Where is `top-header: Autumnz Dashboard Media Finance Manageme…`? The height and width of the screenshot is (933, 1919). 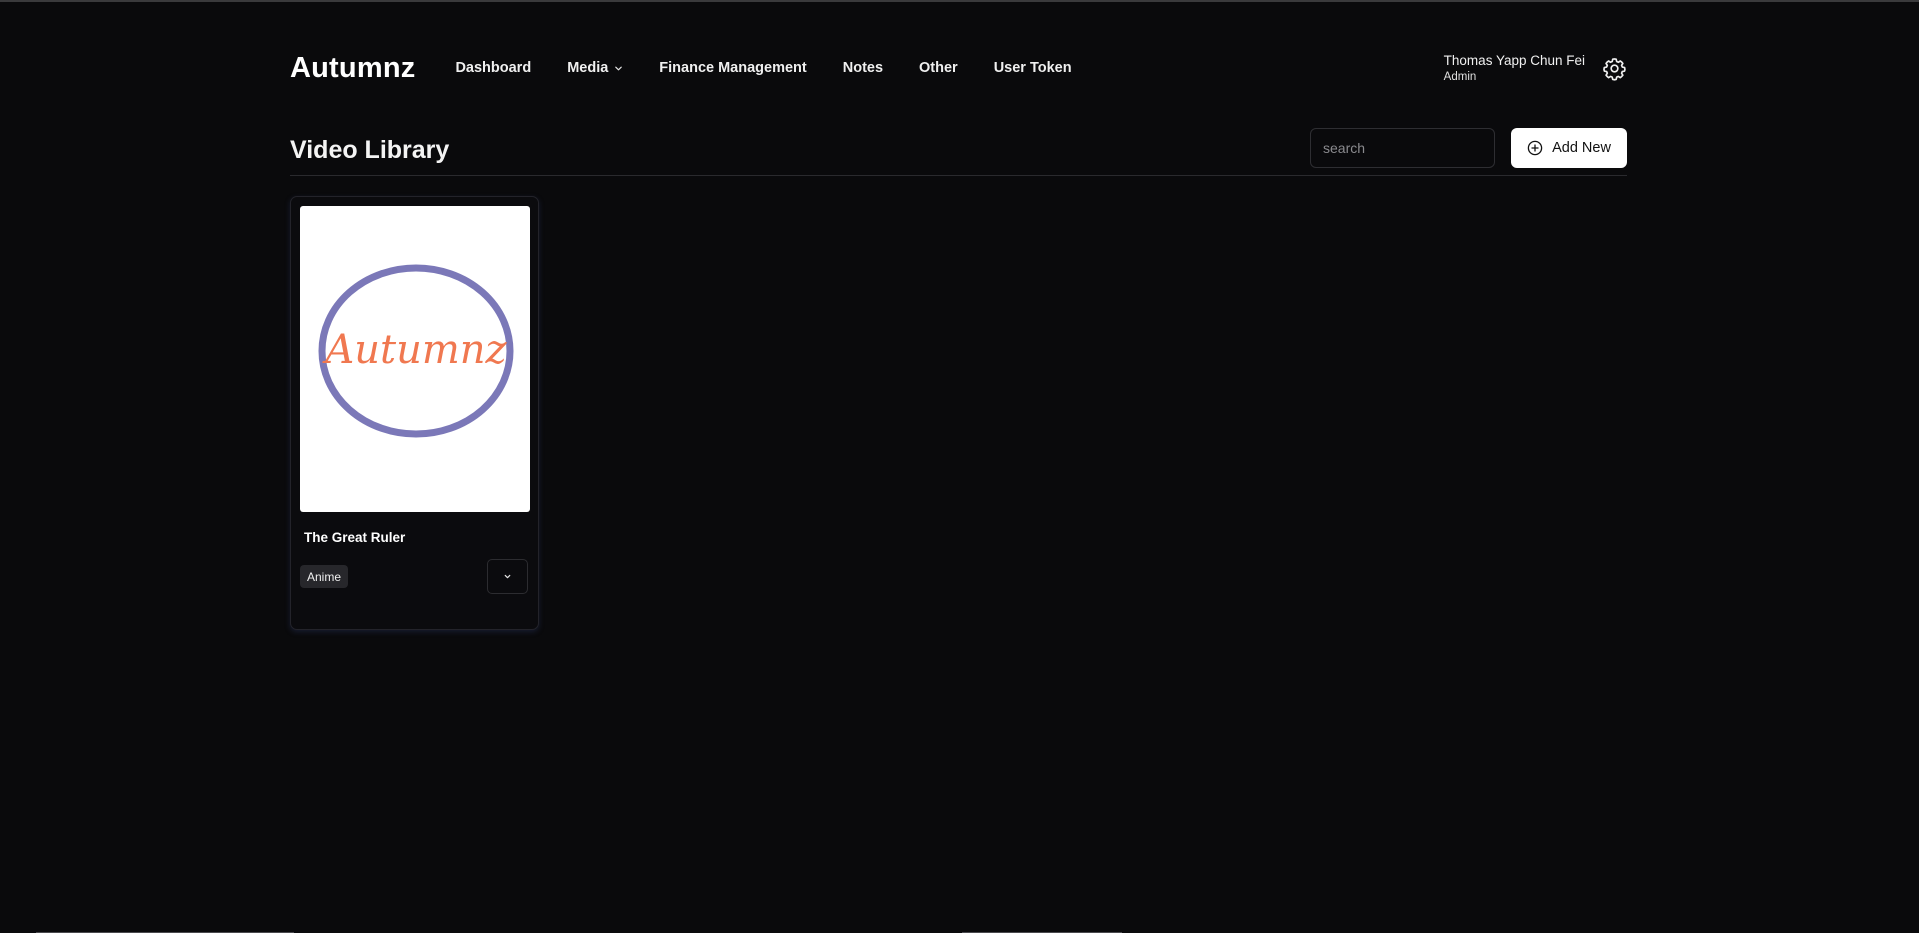 top-header: Autumnz Dashboard Media Finance Manageme… is located at coordinates (958, 68).